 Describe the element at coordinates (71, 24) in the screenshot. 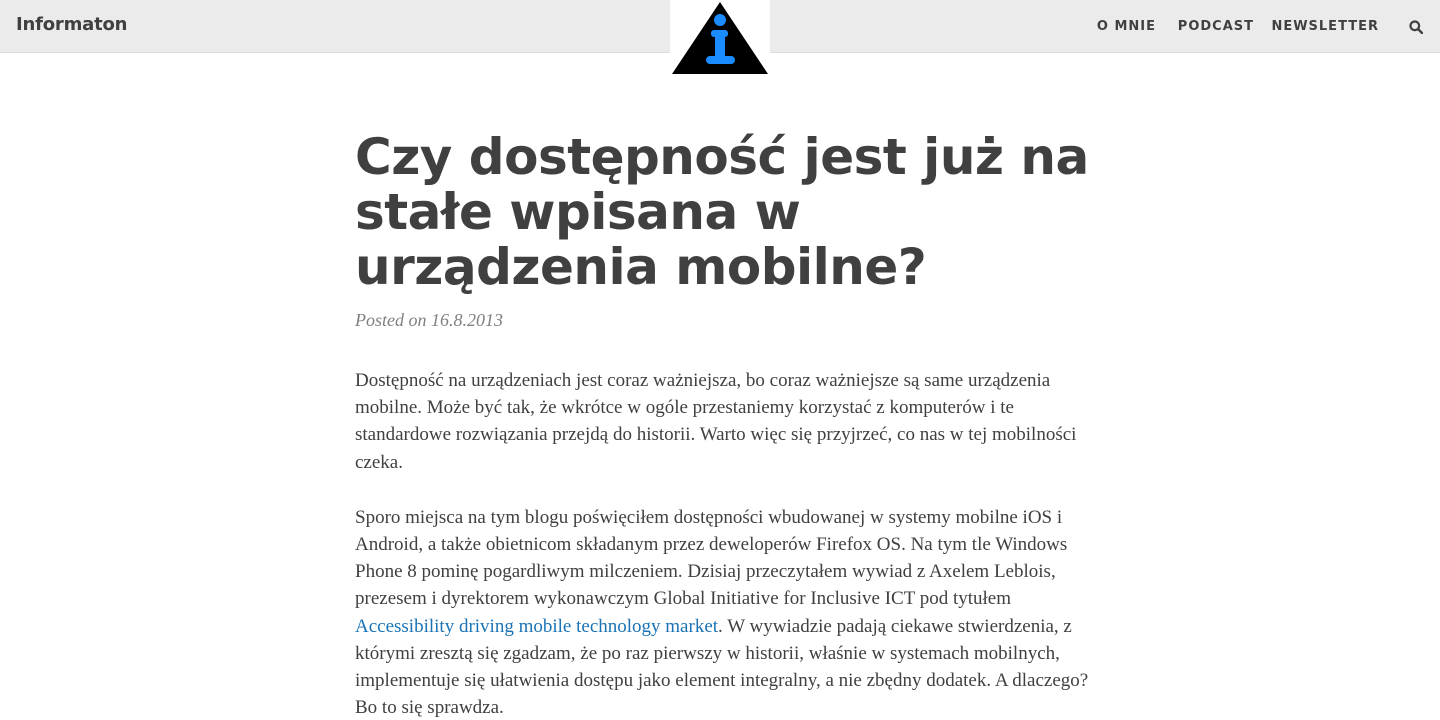

I see `brand-link: Informaton` at that location.